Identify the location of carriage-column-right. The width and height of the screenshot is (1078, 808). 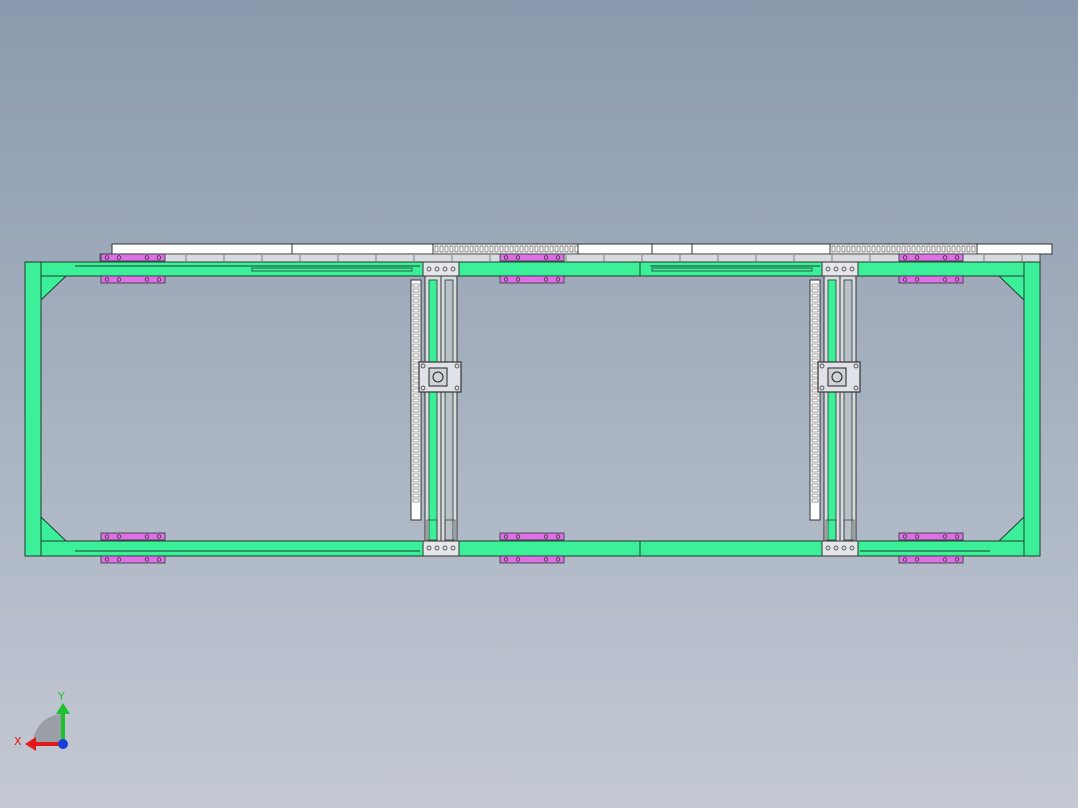
(835, 409).